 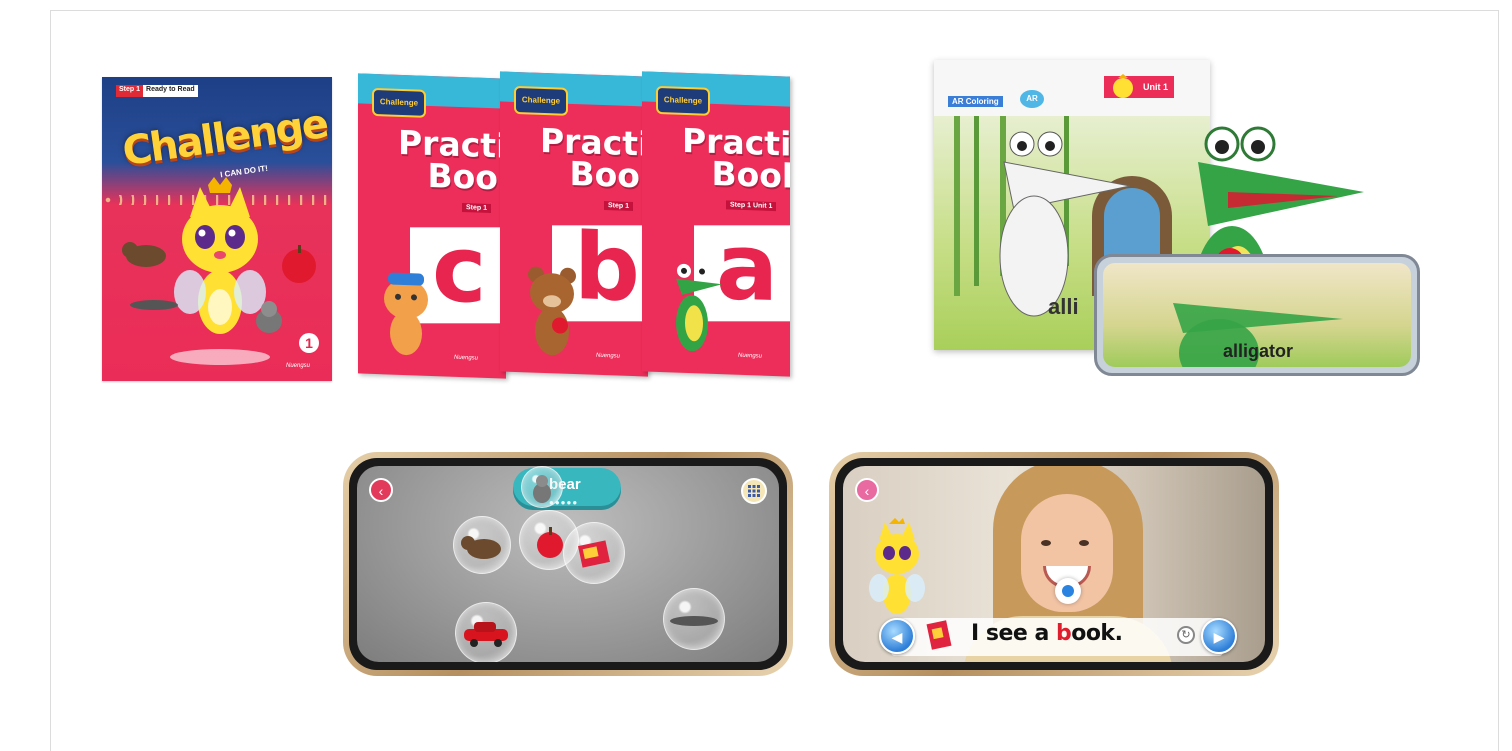 What do you see at coordinates (1032, 99) in the screenshot?
I see `ar-badge: AR` at bounding box center [1032, 99].